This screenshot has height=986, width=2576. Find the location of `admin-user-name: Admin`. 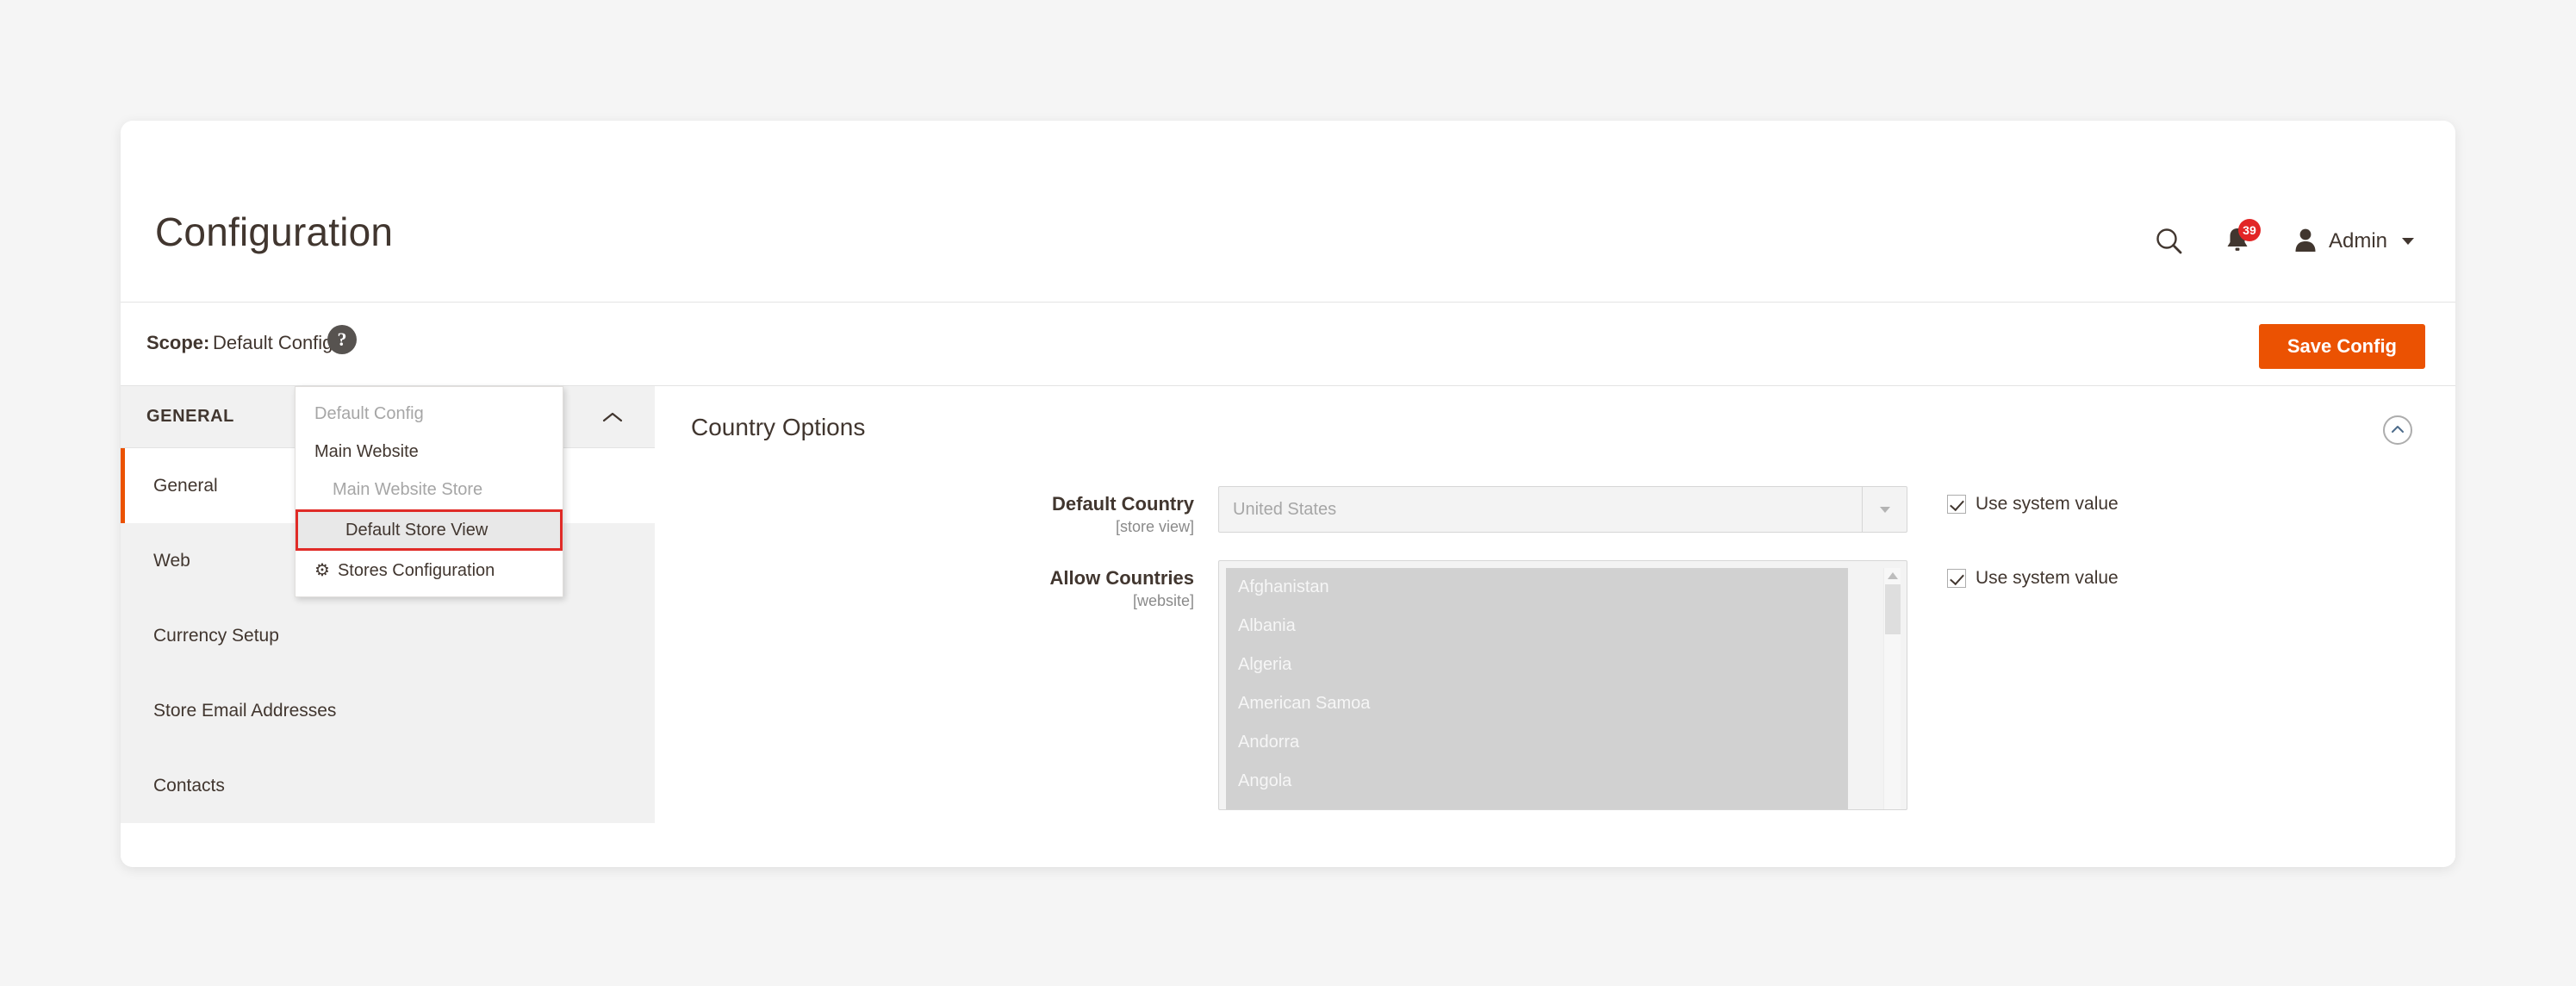

admin-user-name: Admin is located at coordinates (2358, 241).